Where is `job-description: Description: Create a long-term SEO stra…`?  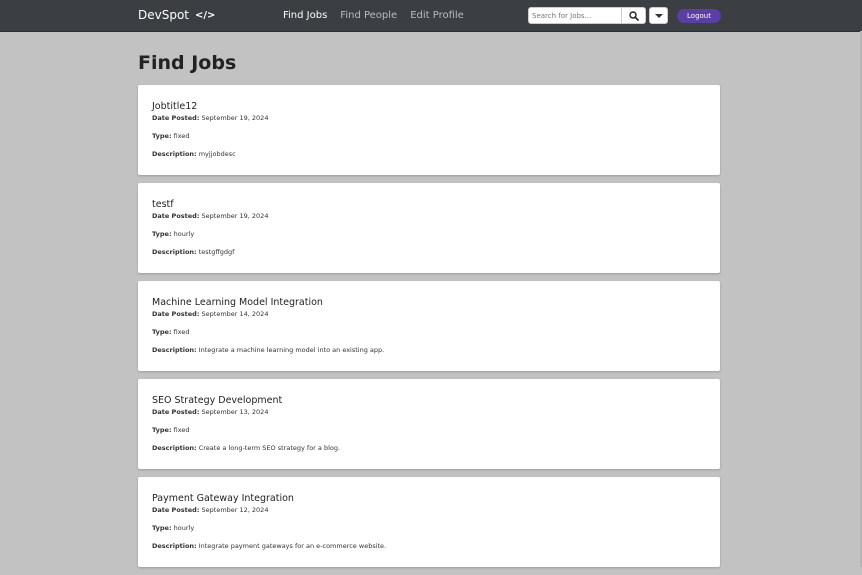
job-description: Description: Create a long-term SEO stra… is located at coordinates (429, 448).